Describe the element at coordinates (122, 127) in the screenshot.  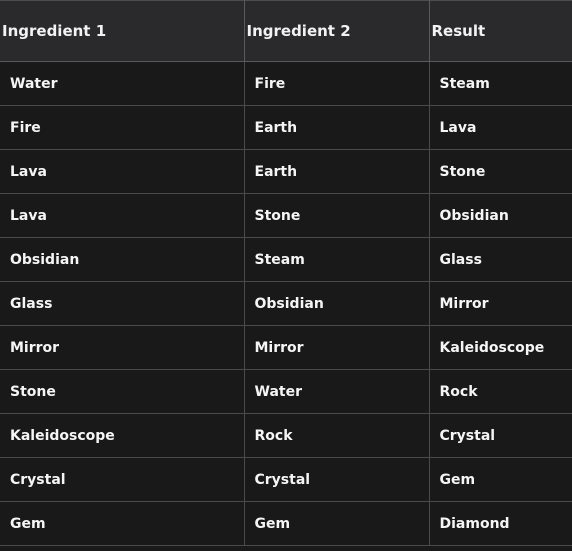
I see `cell-ingredient-1: Fire` at that location.